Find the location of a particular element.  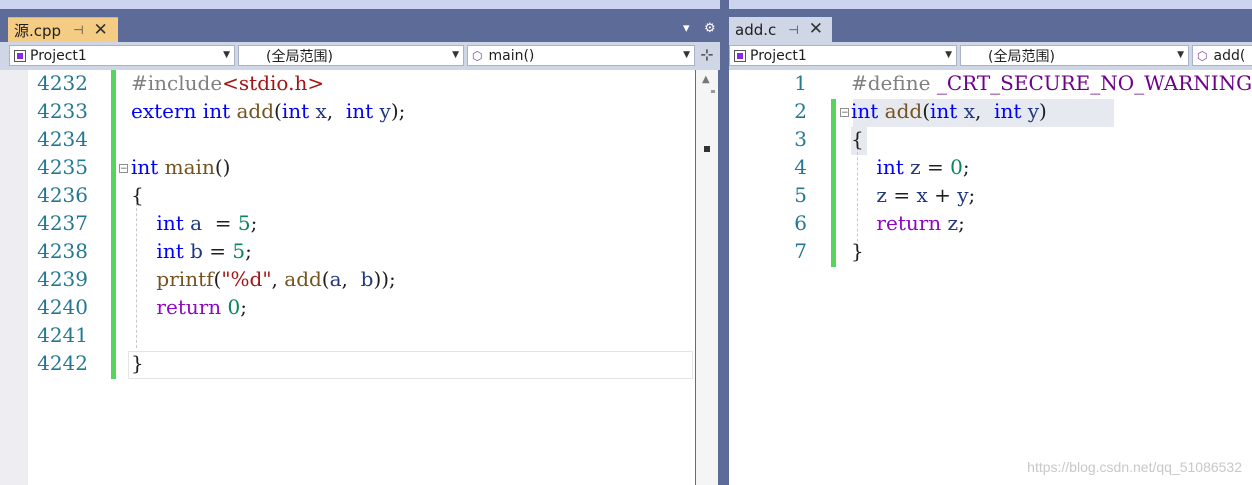

code-token: _CRT_SECURE_NO_WARNINGS is located at coordinates (1094, 83).